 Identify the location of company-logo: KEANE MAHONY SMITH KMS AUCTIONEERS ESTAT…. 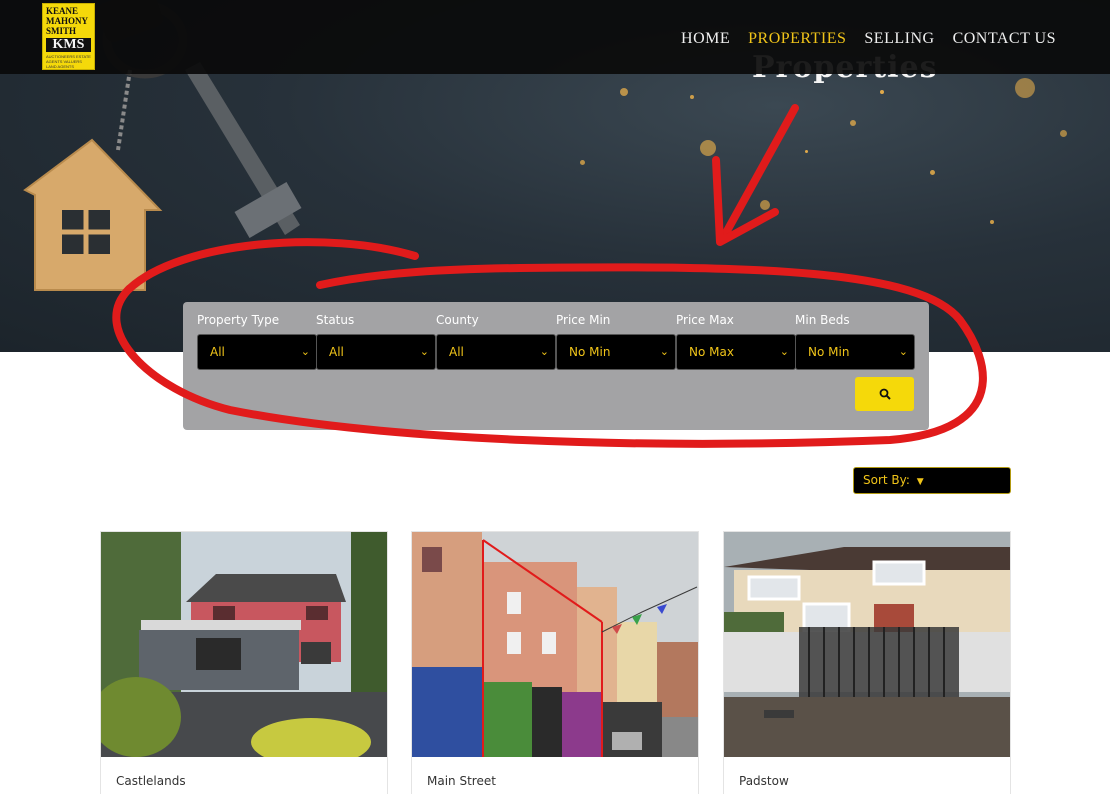
(68, 36).